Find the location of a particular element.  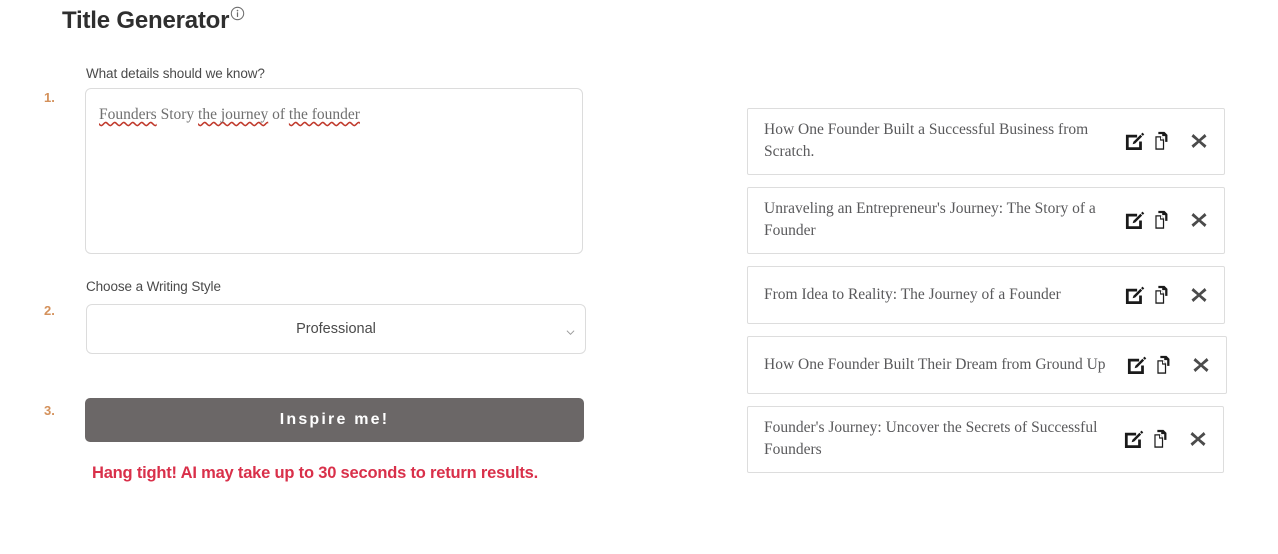

details-label: What details should we know? is located at coordinates (175, 73).